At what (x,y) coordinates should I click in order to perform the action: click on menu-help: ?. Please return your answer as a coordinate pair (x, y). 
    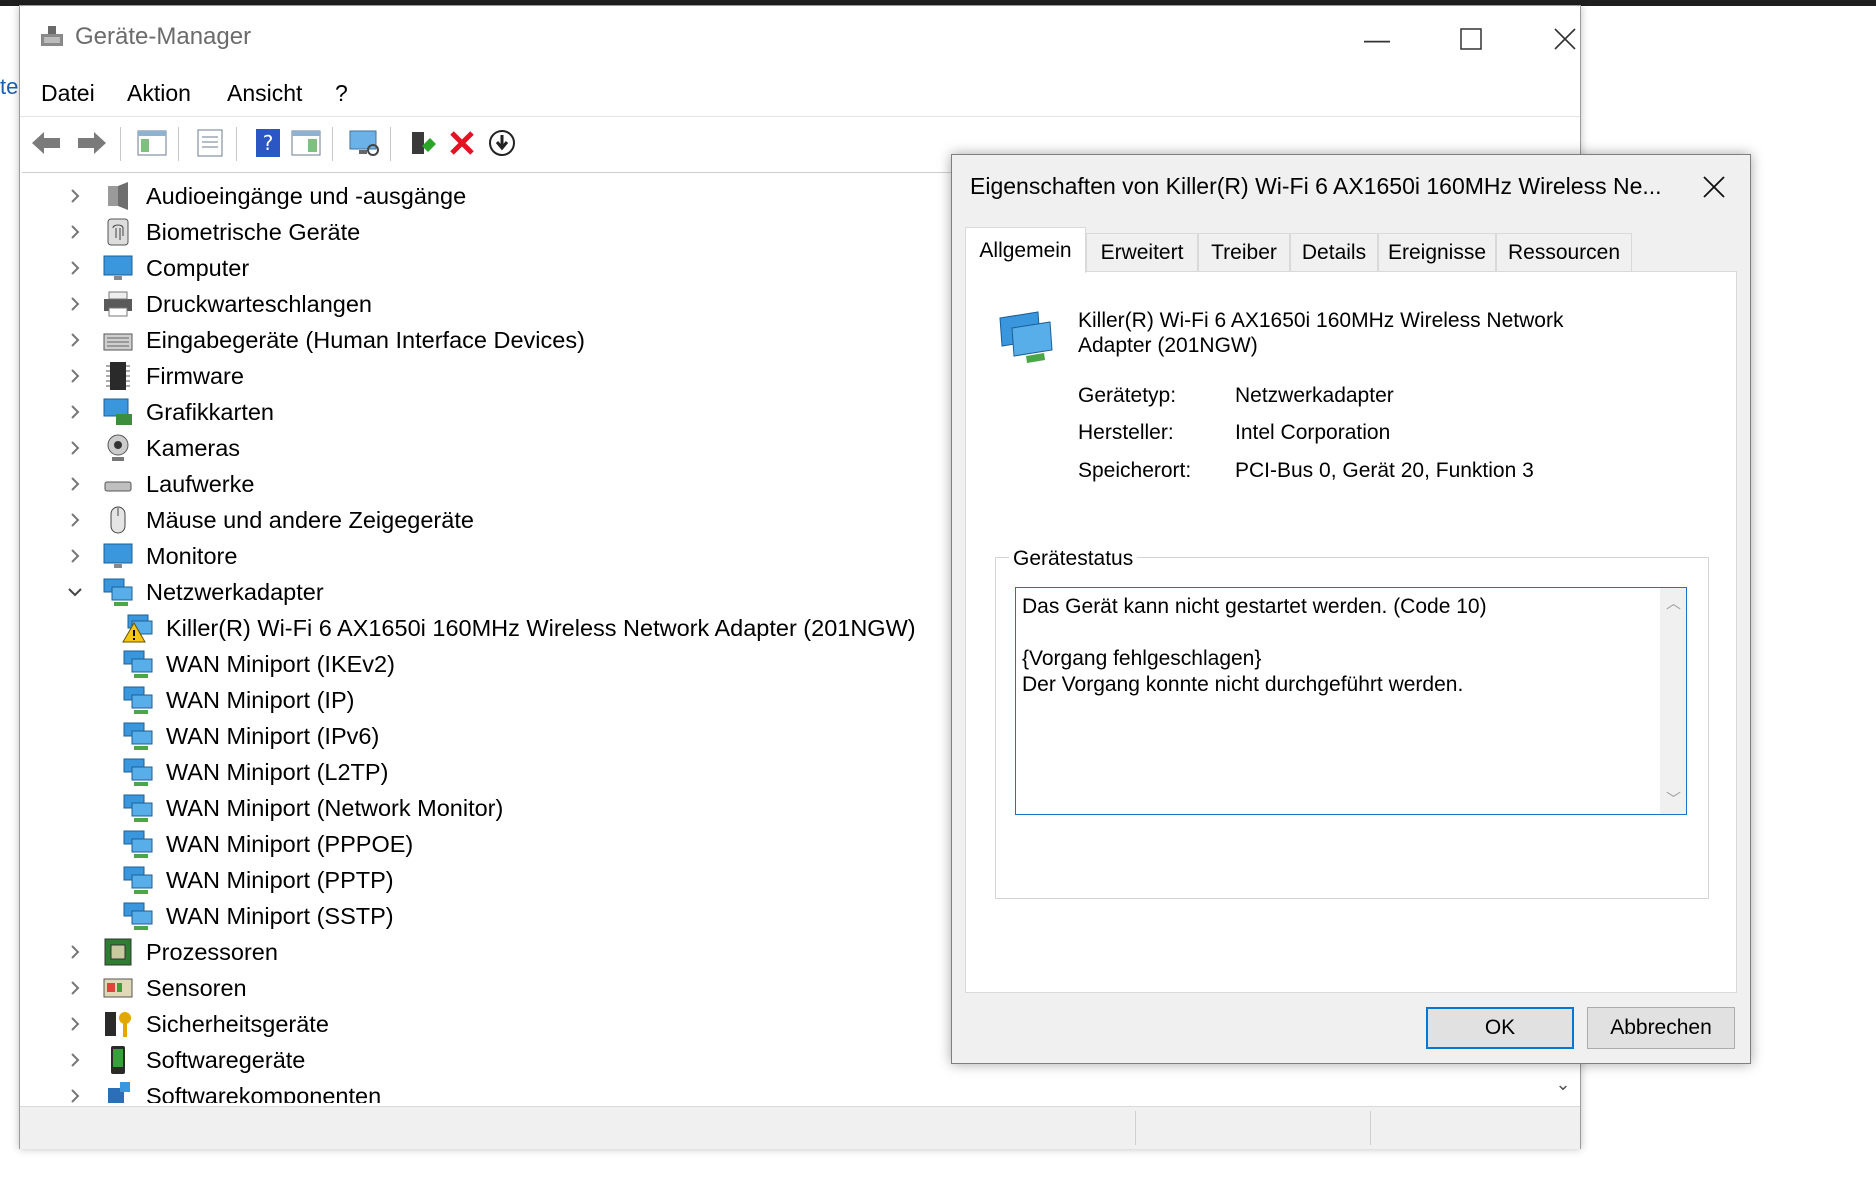
    Looking at the image, I should click on (341, 93).